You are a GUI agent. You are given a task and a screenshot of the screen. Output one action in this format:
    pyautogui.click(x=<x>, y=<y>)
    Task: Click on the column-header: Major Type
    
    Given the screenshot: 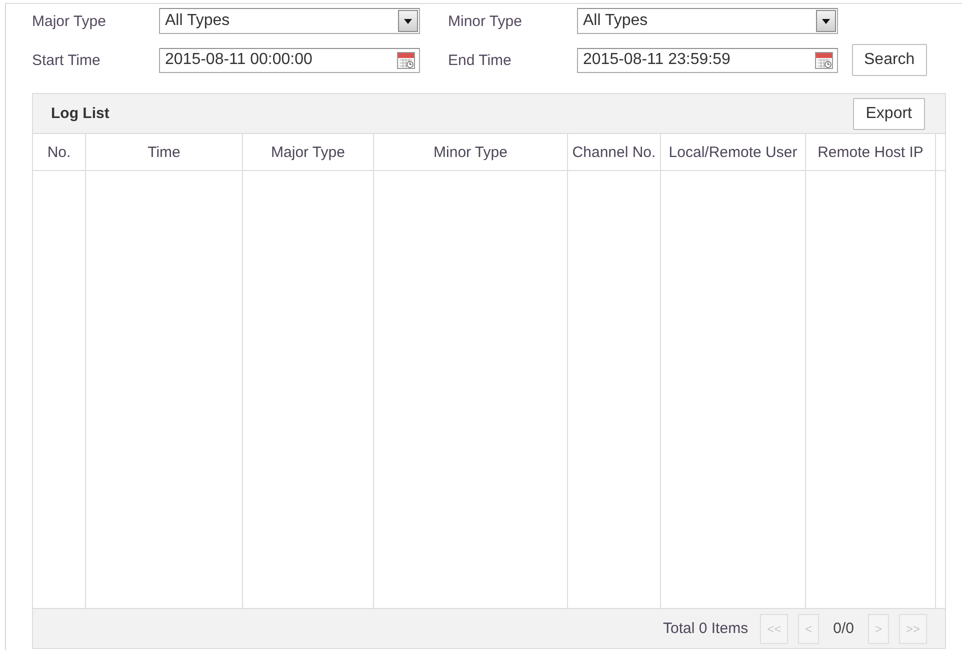 What is the action you would take?
    pyautogui.click(x=308, y=152)
    